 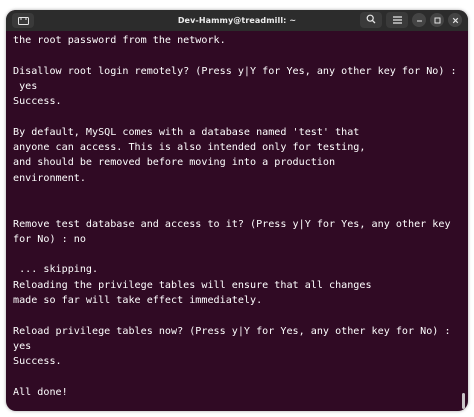 I want to click on hamburger-menu-icon, so click(x=397, y=20).